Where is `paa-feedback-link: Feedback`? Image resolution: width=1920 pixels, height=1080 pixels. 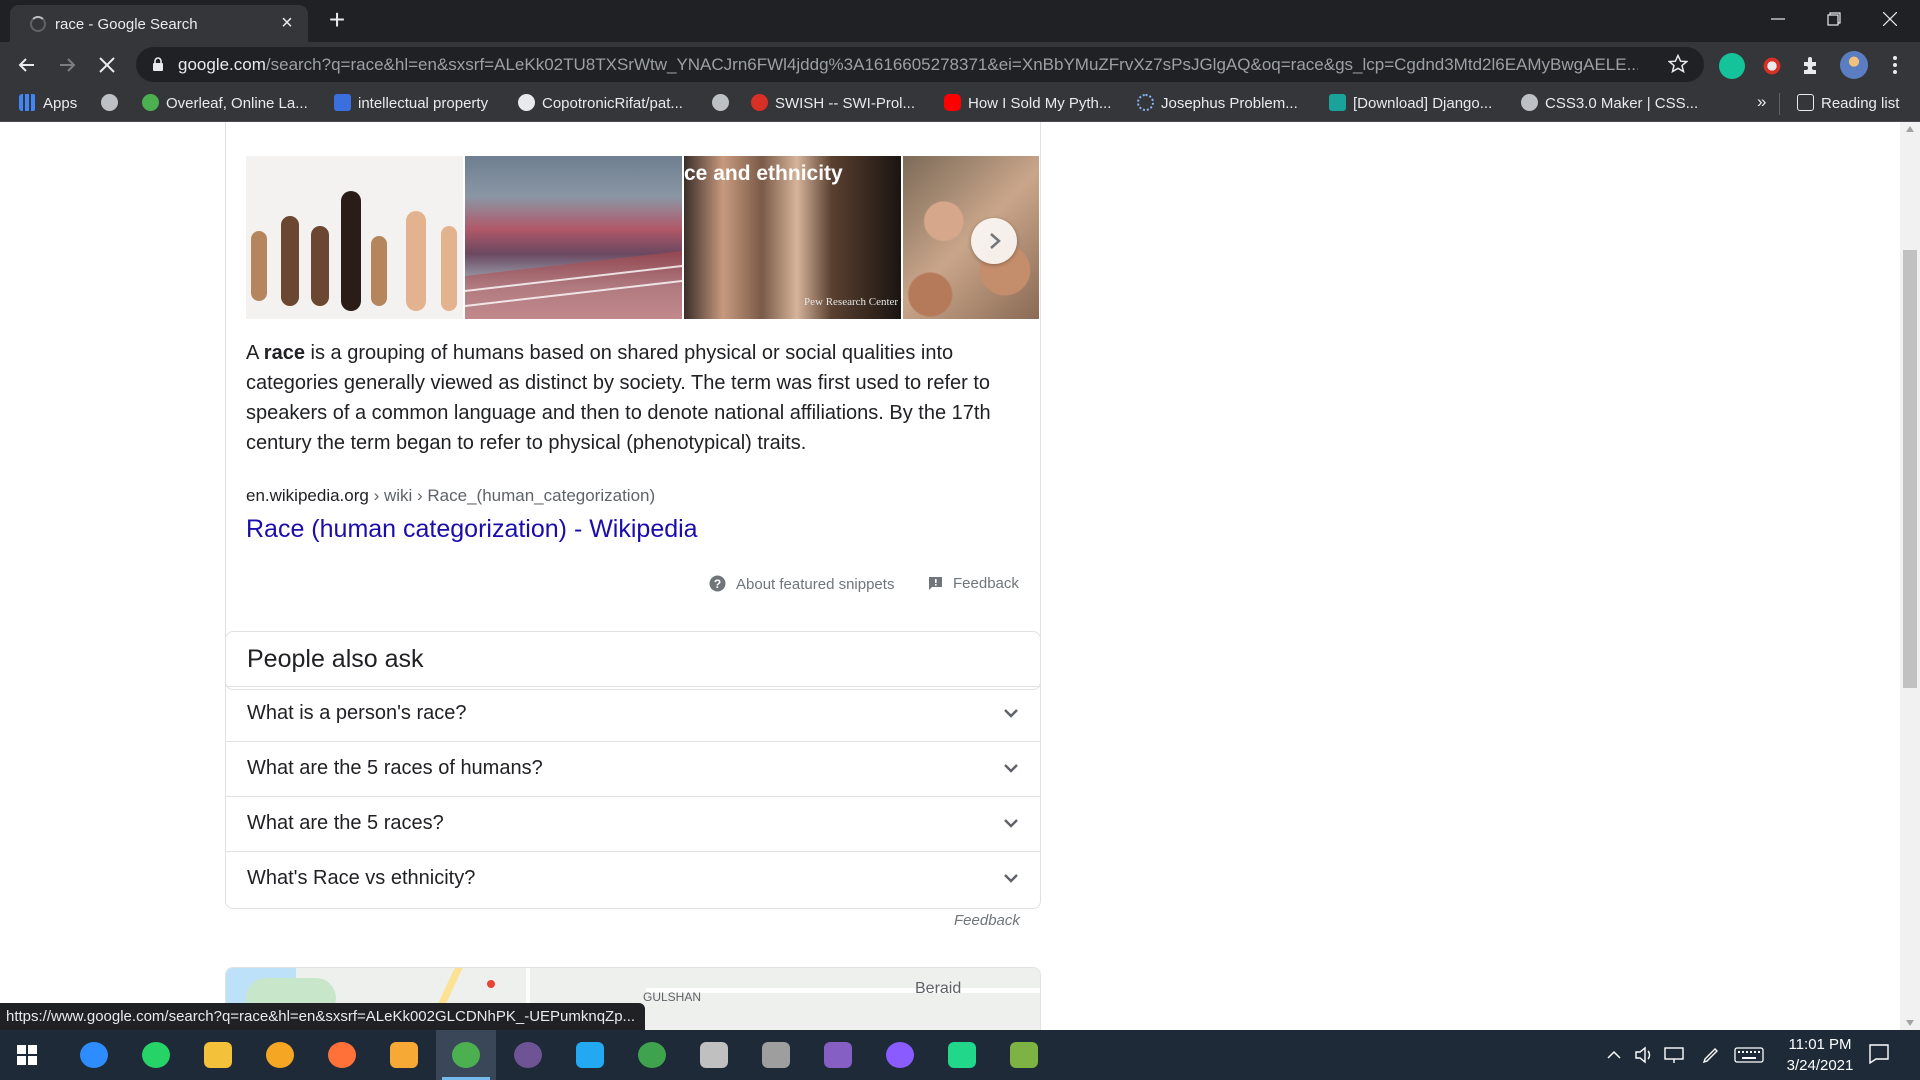
paa-feedback-link: Feedback is located at coordinates (987, 920).